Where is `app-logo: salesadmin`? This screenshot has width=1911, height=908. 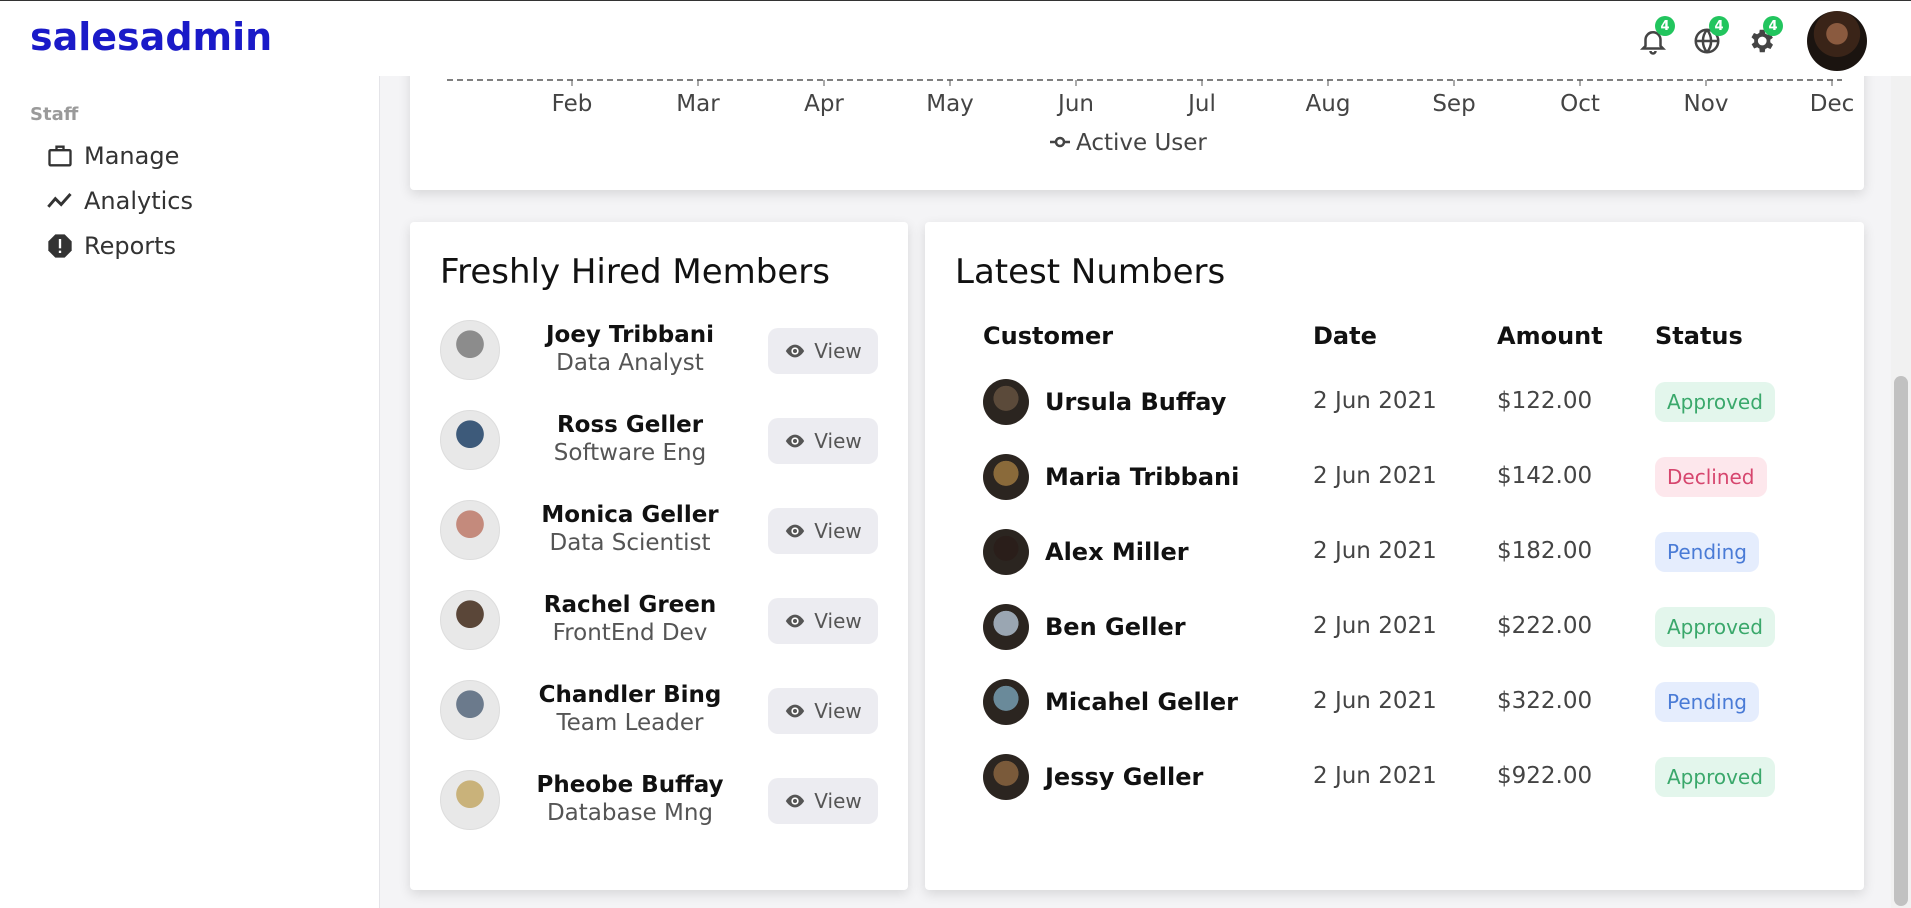 app-logo: salesadmin is located at coordinates (151, 37).